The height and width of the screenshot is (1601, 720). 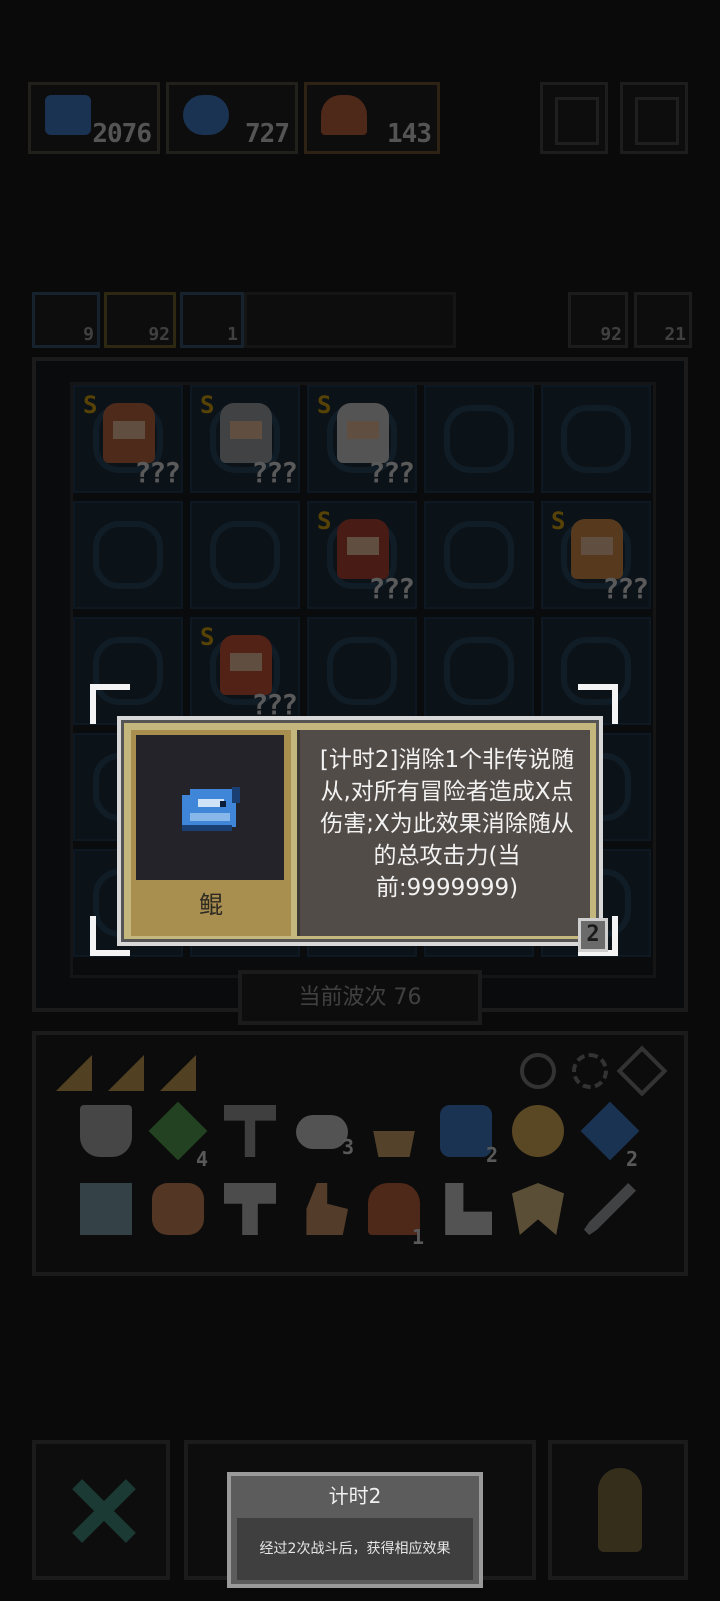 I want to click on diamond-icon, so click(x=642, y=1071).